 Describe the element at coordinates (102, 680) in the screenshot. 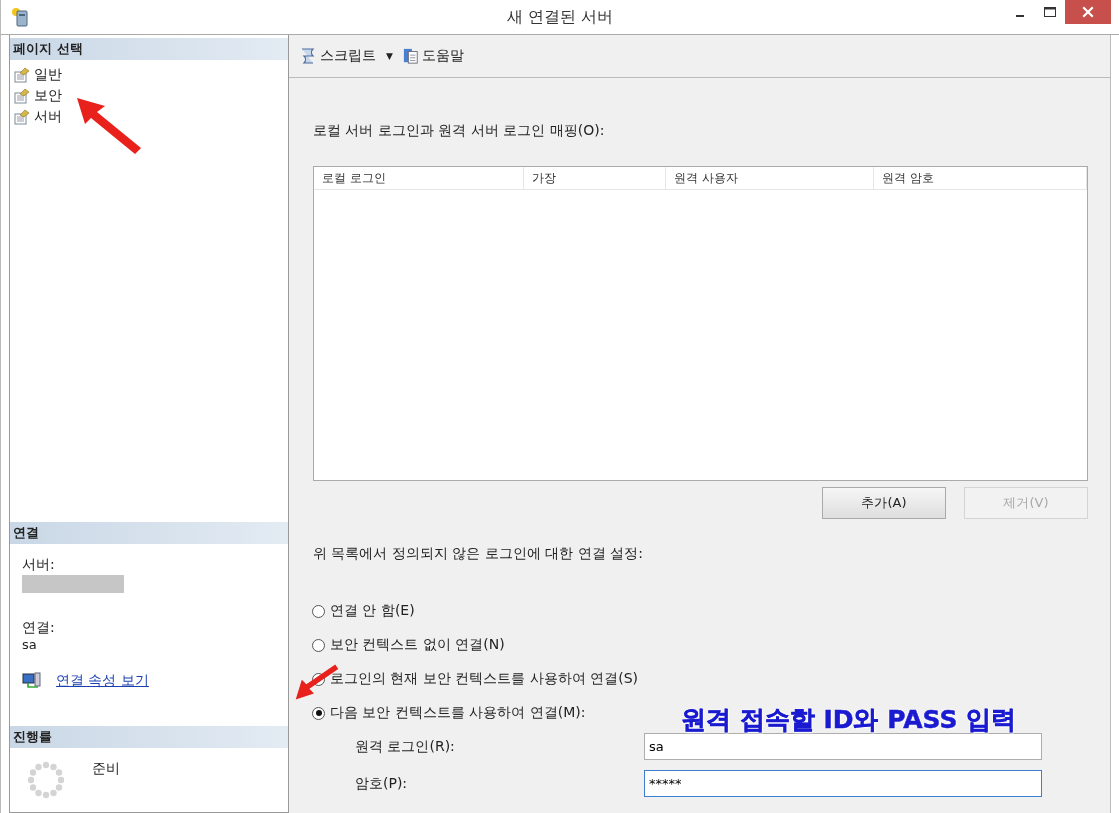

I see `connection-properties-link: 연결 속성 보기` at that location.